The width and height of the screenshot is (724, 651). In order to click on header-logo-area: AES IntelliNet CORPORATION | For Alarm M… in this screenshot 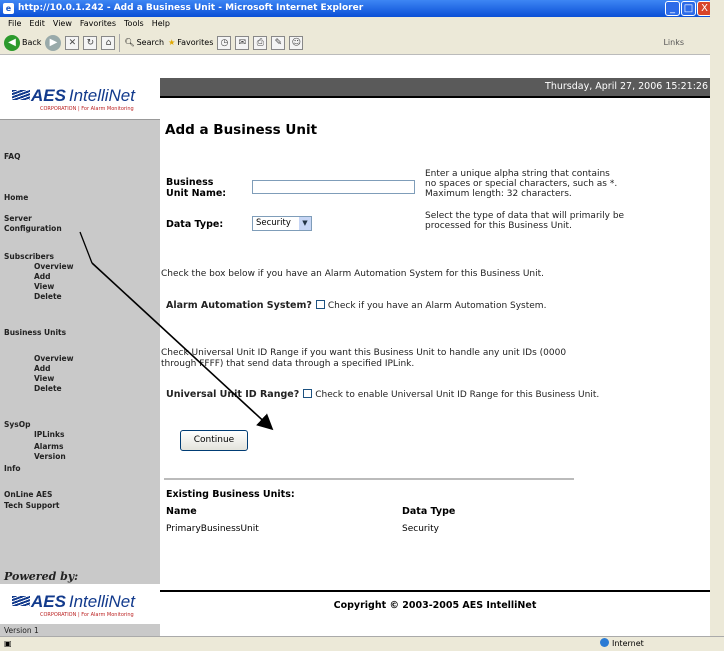, I will do `click(80, 99)`.